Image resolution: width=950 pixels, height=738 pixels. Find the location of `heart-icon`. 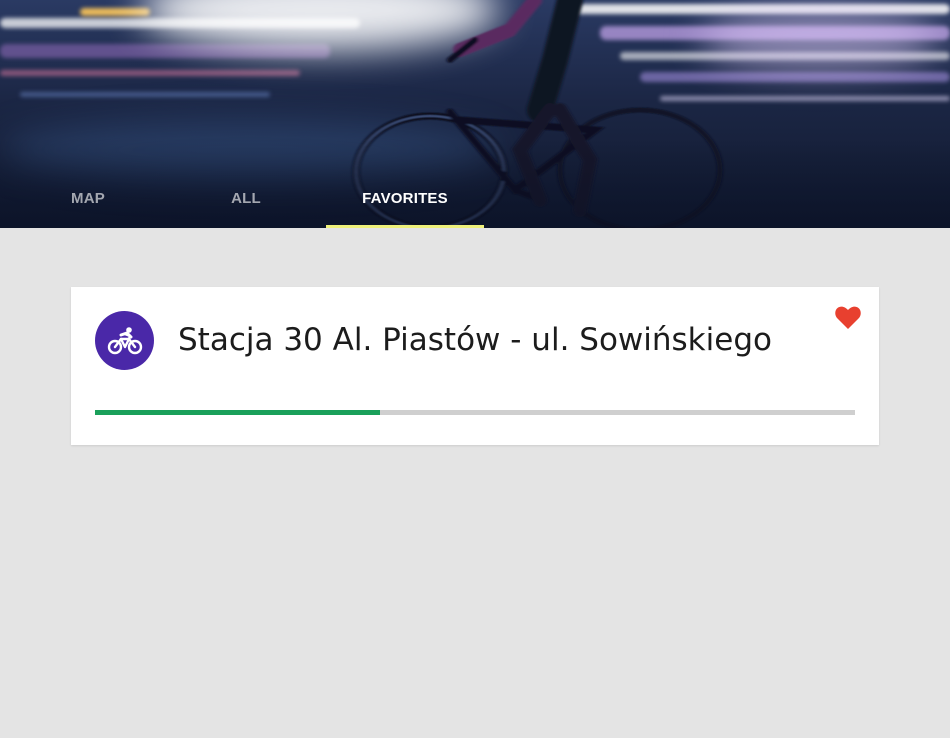

heart-icon is located at coordinates (848, 318).